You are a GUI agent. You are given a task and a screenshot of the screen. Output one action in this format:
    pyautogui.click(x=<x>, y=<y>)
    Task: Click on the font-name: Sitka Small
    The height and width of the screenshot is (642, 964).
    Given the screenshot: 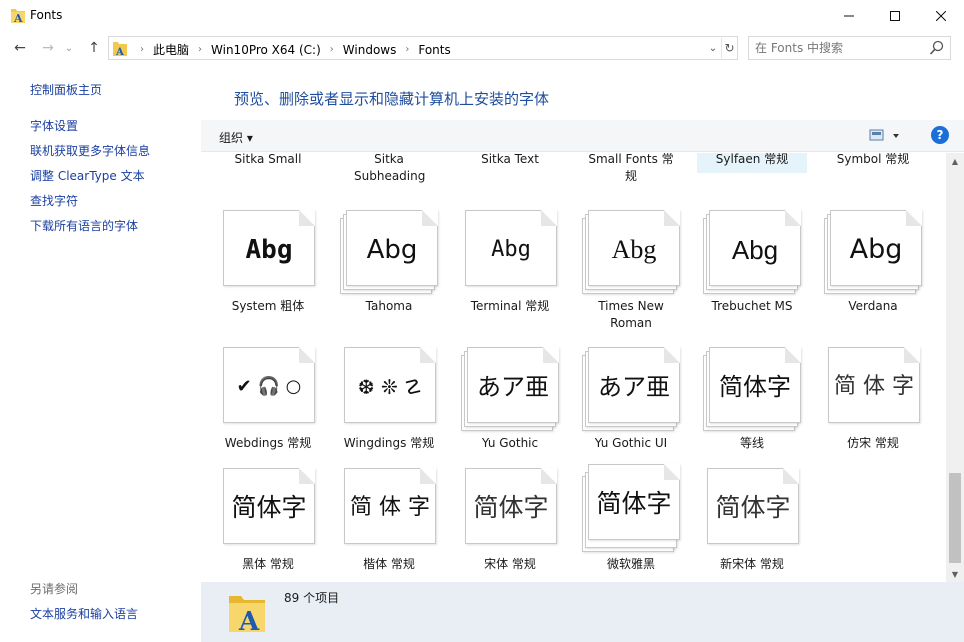 What is the action you would take?
    pyautogui.click(x=268, y=159)
    